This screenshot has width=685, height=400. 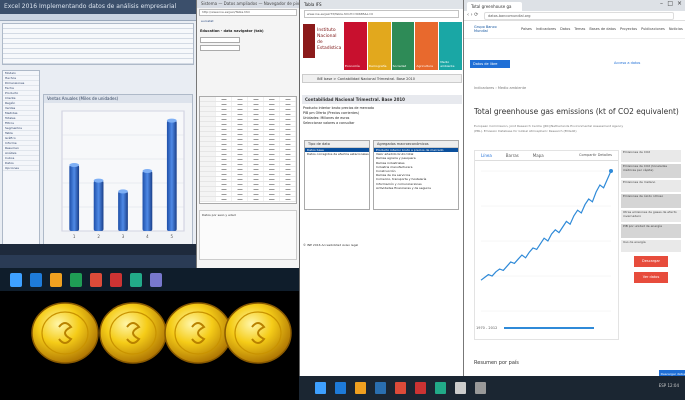 I want to click on related-indicator: Emisiones de metano, so click(x=651, y=186).